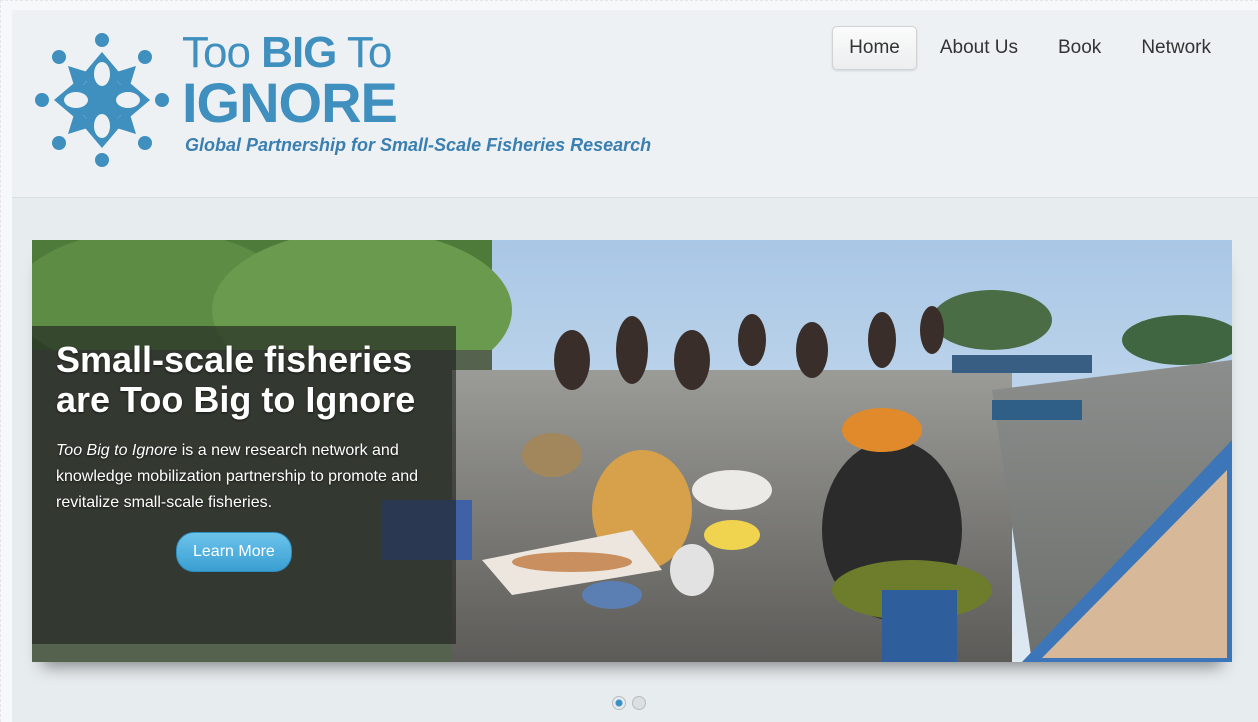 This screenshot has height=722, width=1258. I want to click on main-nav: Home About Us Book Network, so click(1030, 48).